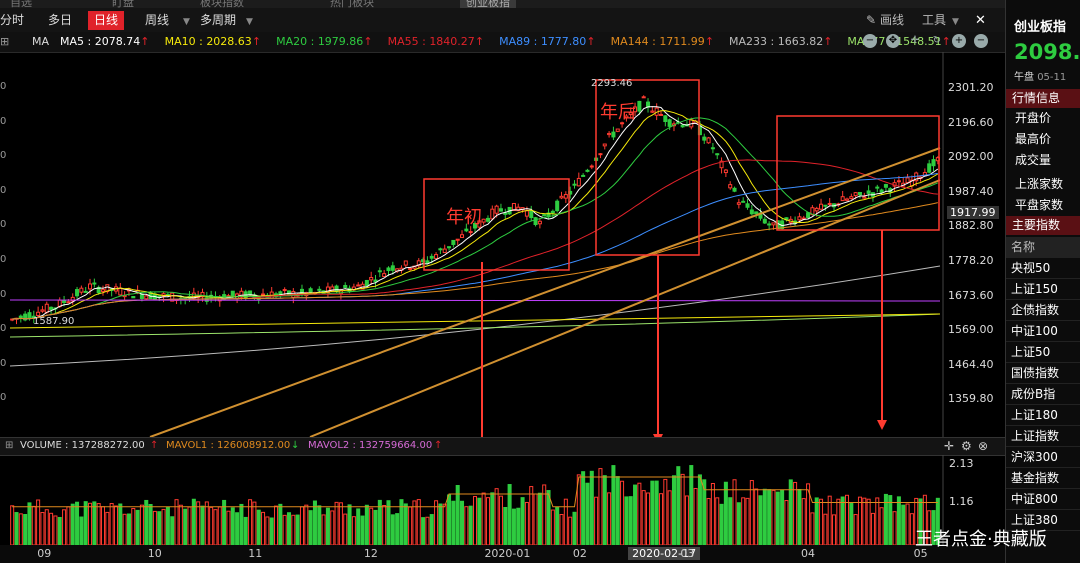 The image size is (1080, 563). What do you see at coordinates (1043, 225) in the screenshot?
I see `main-index-header: 主要指数` at bounding box center [1043, 225].